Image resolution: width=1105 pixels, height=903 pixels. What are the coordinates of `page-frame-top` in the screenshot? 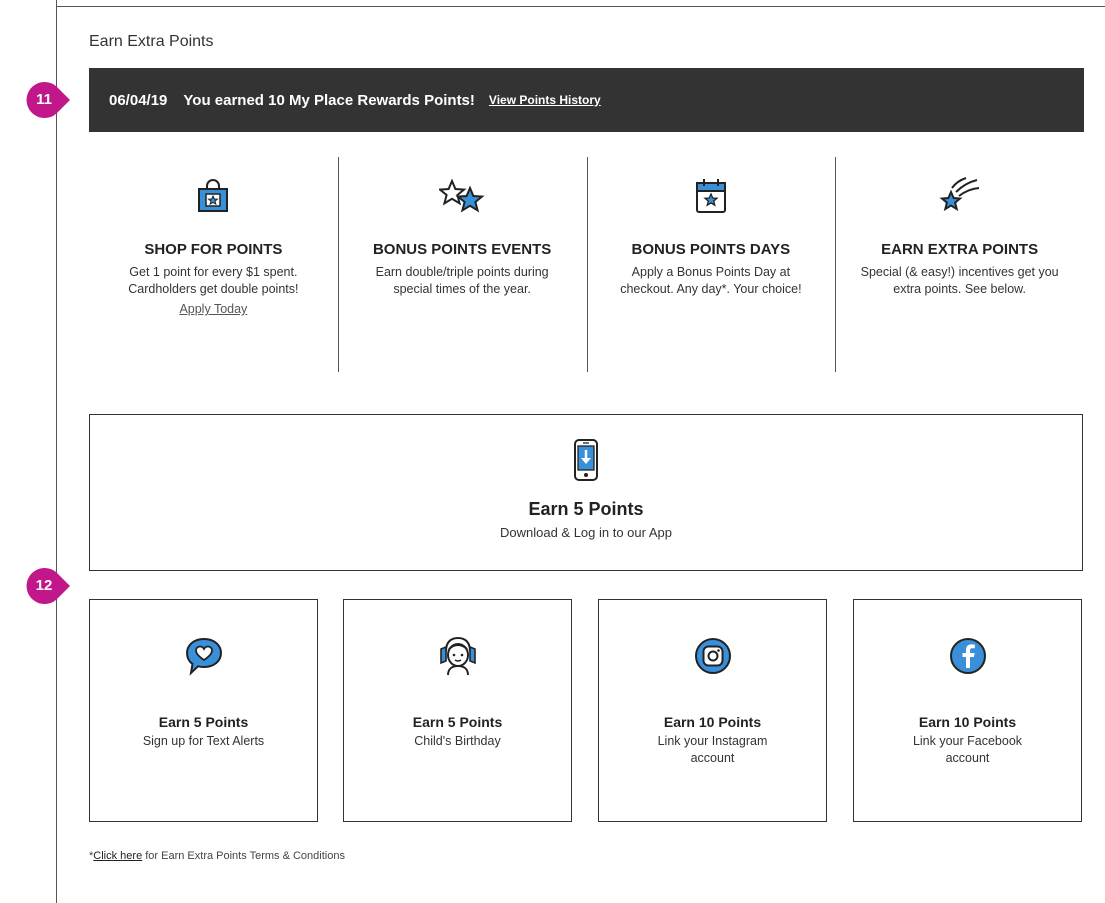 It's located at (580, 6).